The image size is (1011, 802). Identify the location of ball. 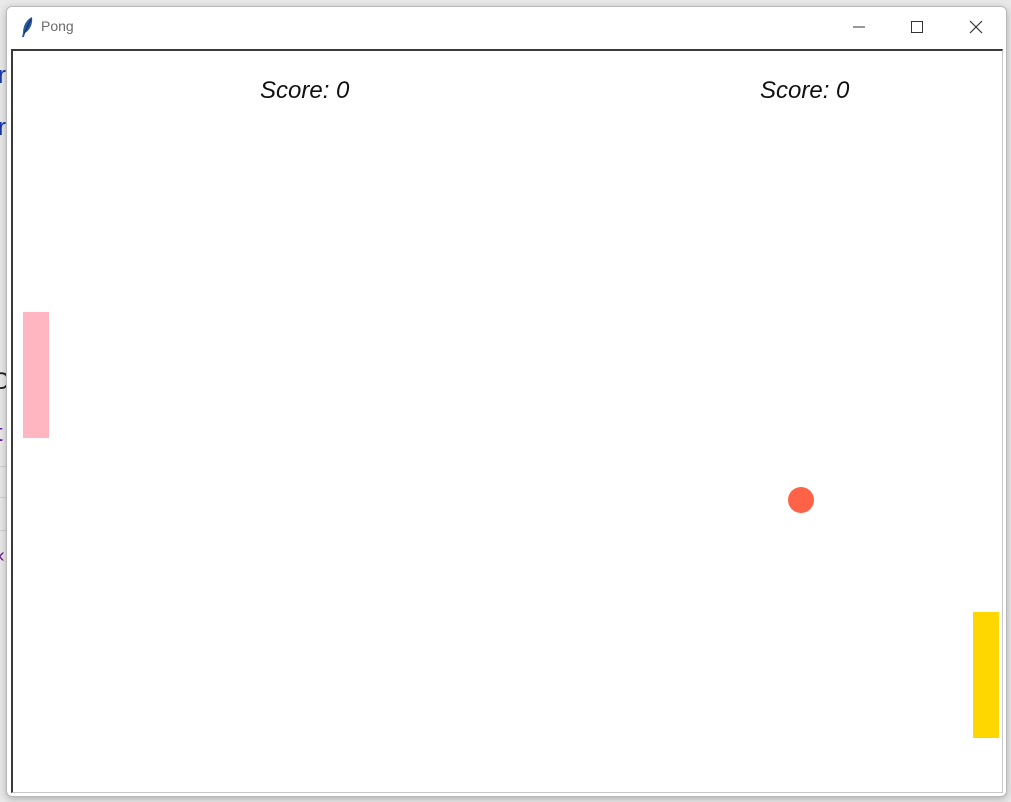
(801, 500).